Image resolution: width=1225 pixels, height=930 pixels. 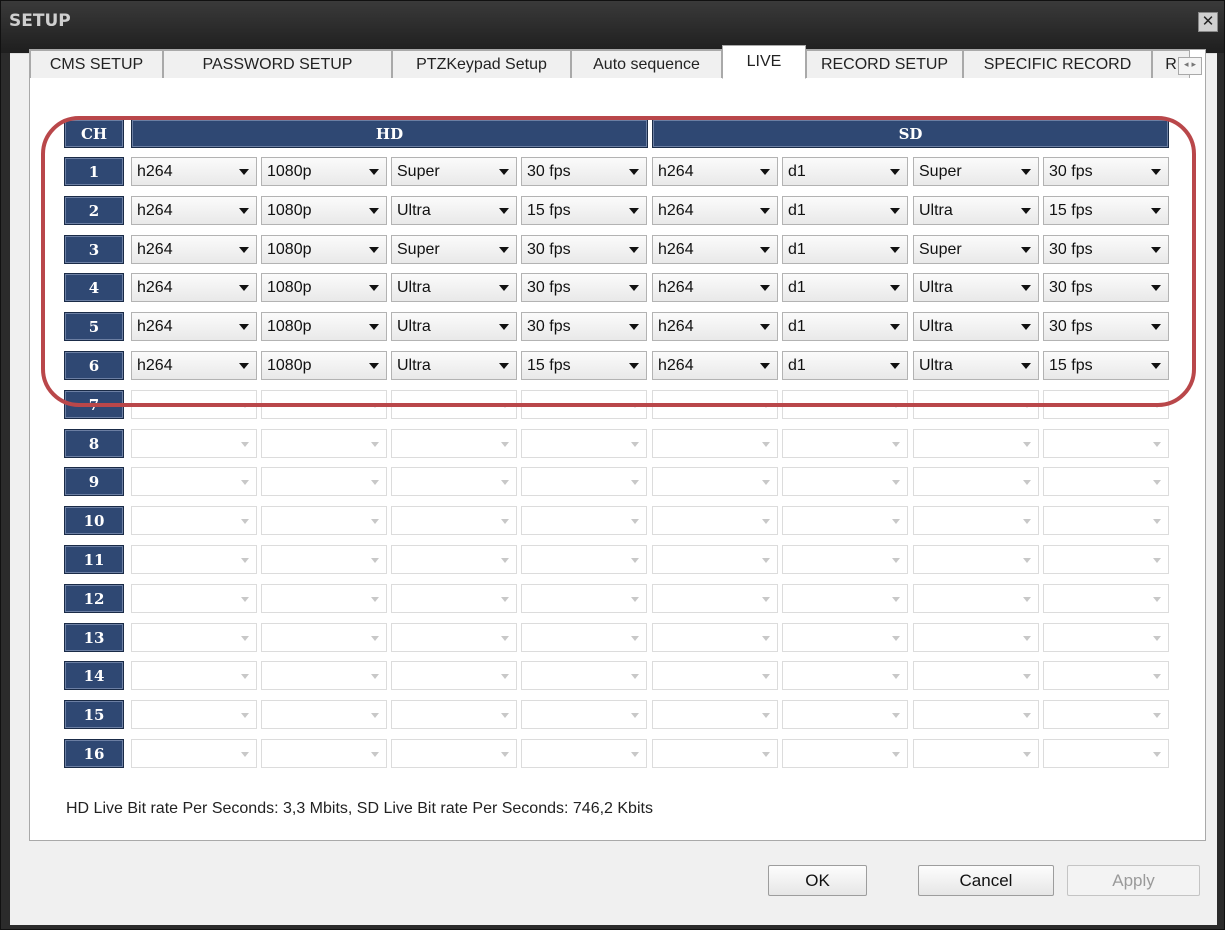 I want to click on ok-button: OK, so click(x=817, y=880).